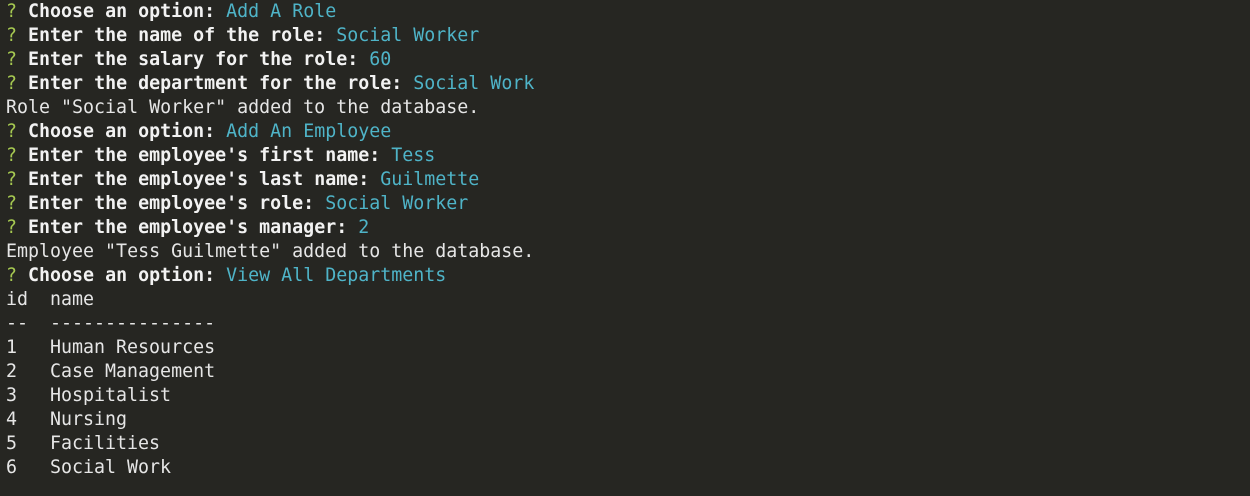 This screenshot has width=1250, height=496. What do you see at coordinates (72, 299) in the screenshot?
I see `table-header-name: name` at bounding box center [72, 299].